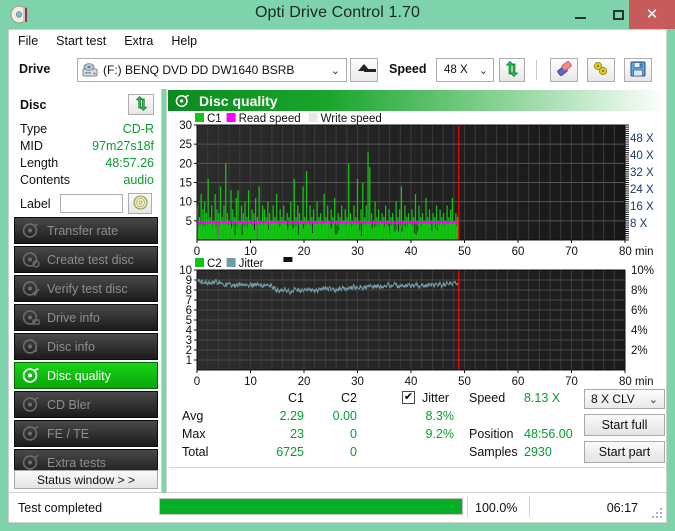 This screenshot has height=531, width=675. I want to click on disc-create-icon, so click(31, 259).